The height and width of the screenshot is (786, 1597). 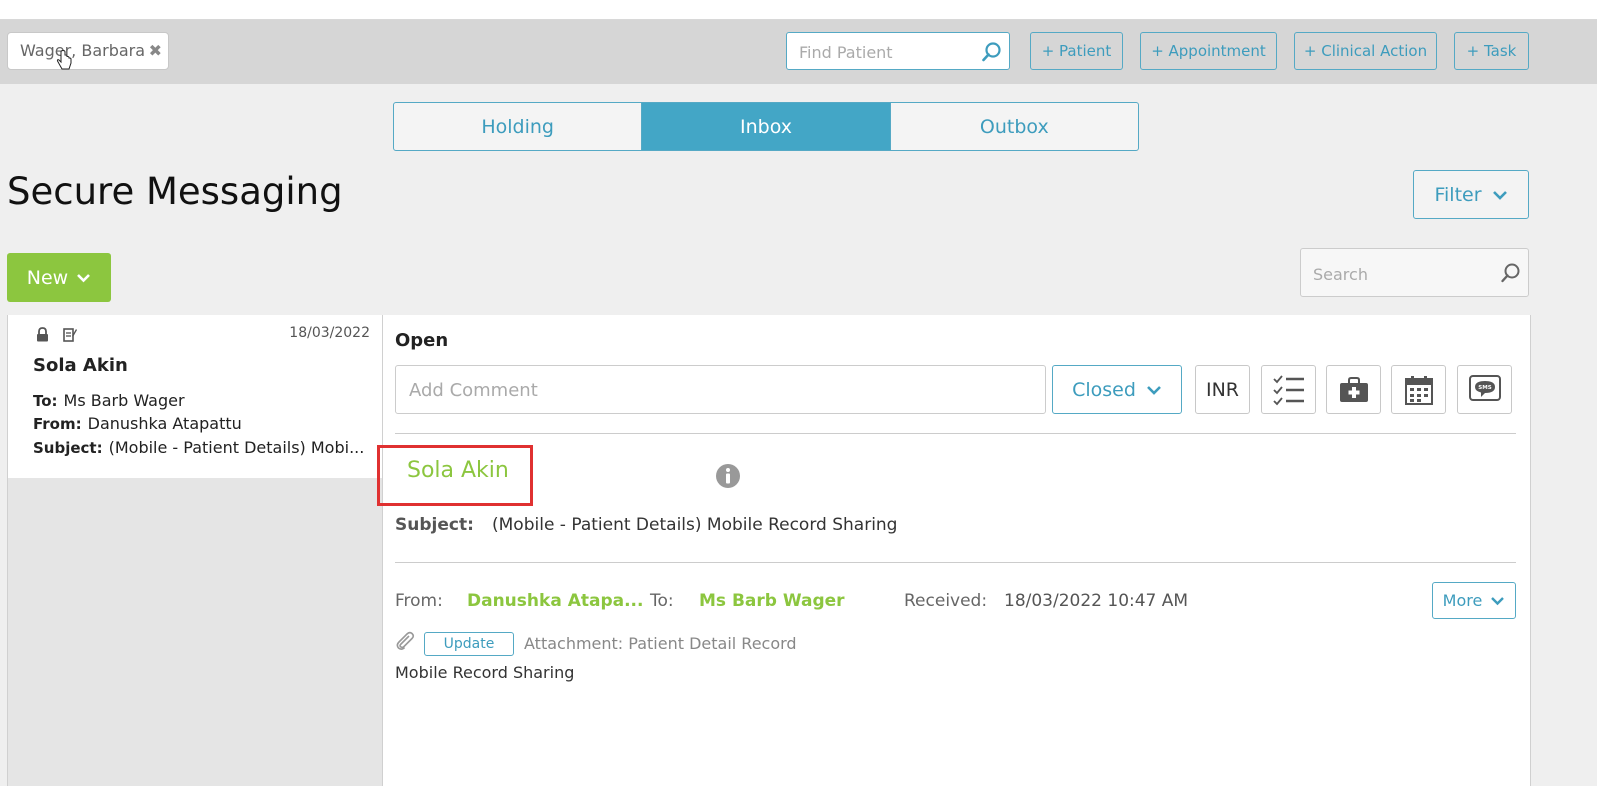 I want to click on paperclip-icon, so click(x=405, y=640).